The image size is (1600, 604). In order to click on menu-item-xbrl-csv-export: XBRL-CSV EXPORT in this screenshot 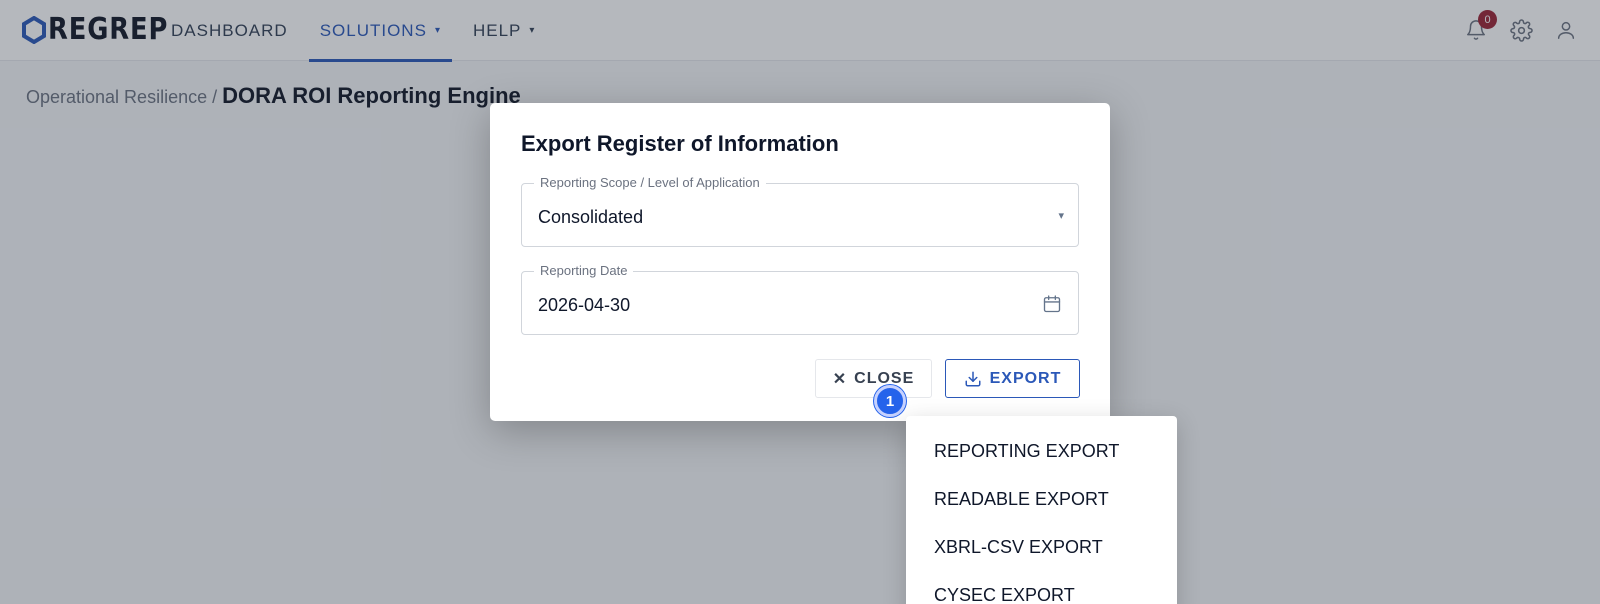, I will do `click(1018, 547)`.